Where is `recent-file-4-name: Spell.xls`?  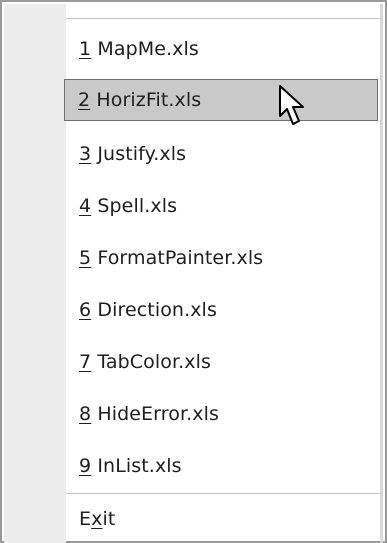 recent-file-4-name: Spell.xls is located at coordinates (137, 206).